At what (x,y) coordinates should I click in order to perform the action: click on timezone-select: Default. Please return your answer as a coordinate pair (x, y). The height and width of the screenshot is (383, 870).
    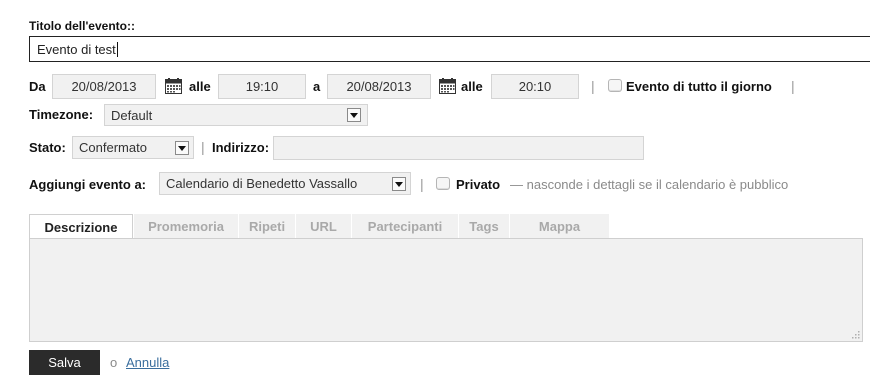
    Looking at the image, I should click on (236, 115).